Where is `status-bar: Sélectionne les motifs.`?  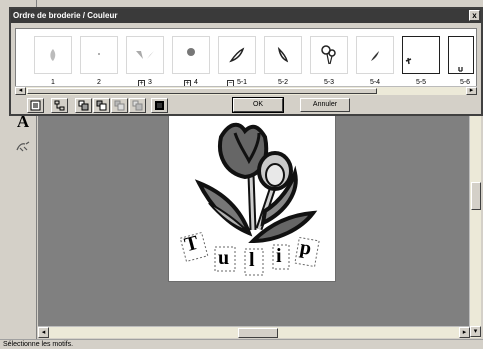
status-bar: Sélectionne les motifs. is located at coordinates (241, 344).